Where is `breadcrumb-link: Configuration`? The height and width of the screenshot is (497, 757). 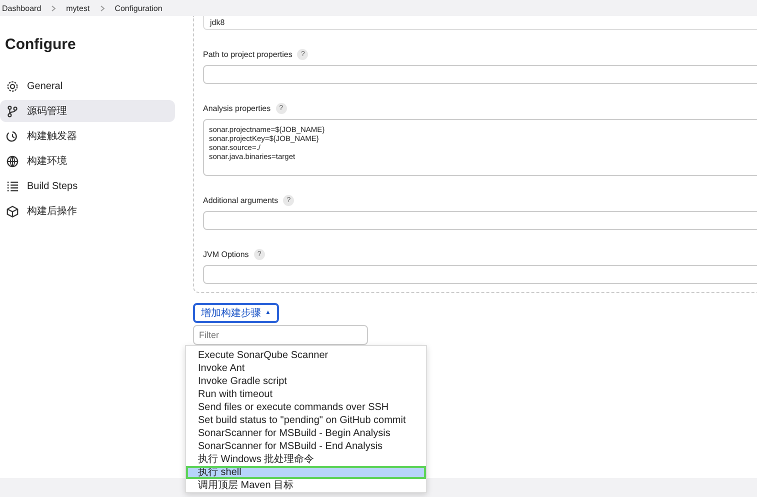 breadcrumb-link: Configuration is located at coordinates (138, 8).